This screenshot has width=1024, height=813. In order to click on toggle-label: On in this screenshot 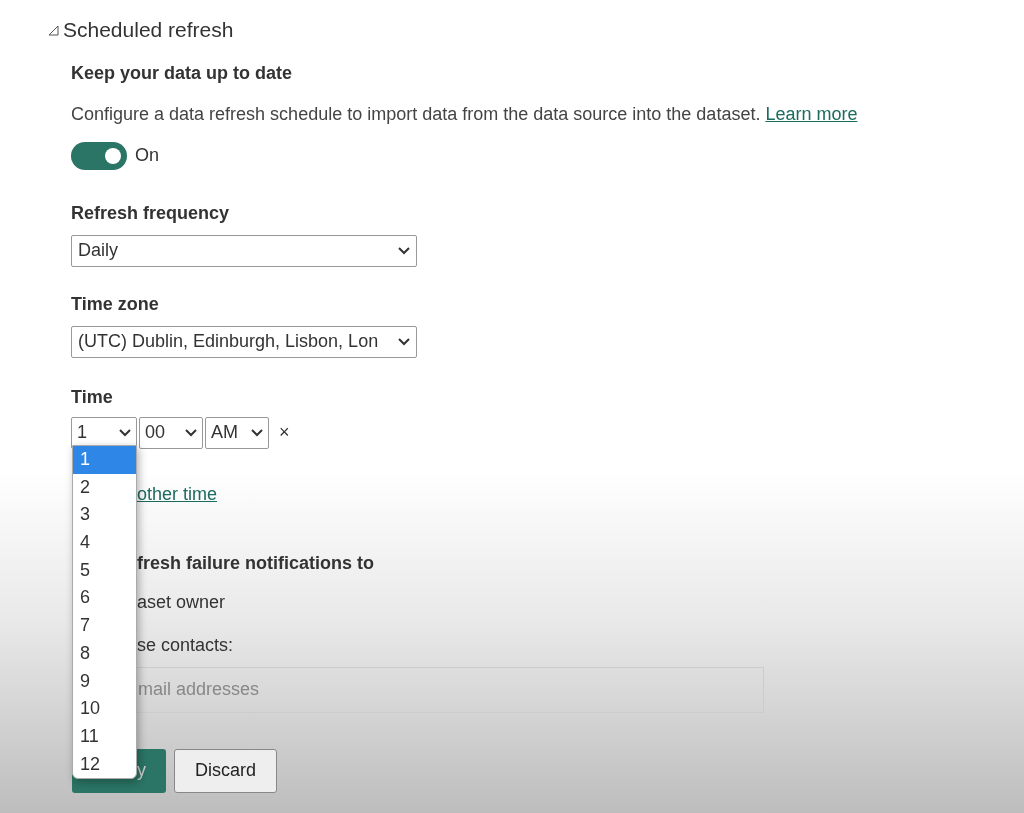, I will do `click(147, 155)`.